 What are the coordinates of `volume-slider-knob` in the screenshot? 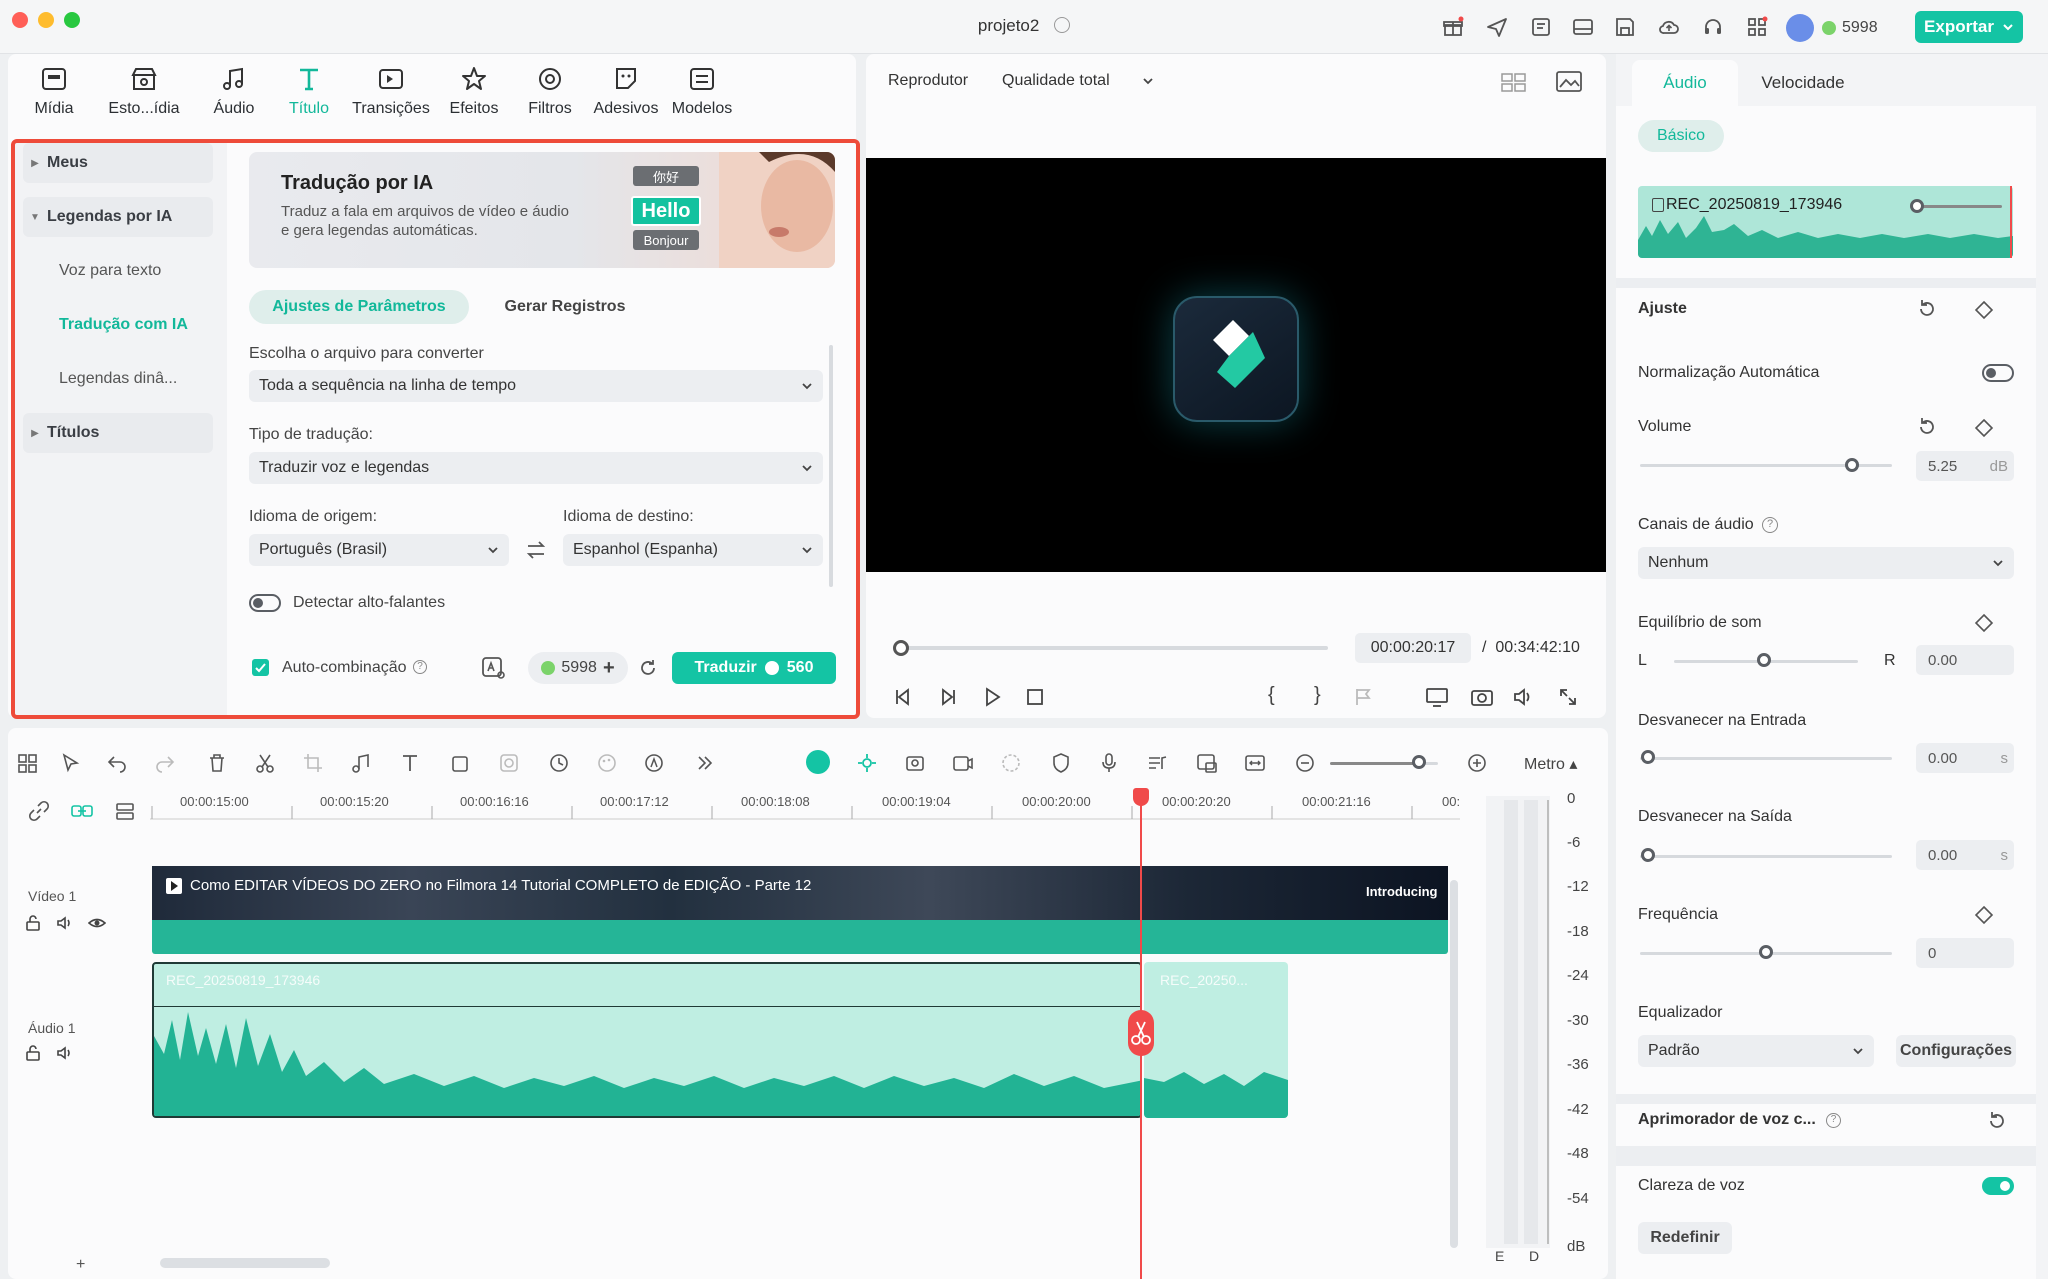 It's located at (1852, 465).